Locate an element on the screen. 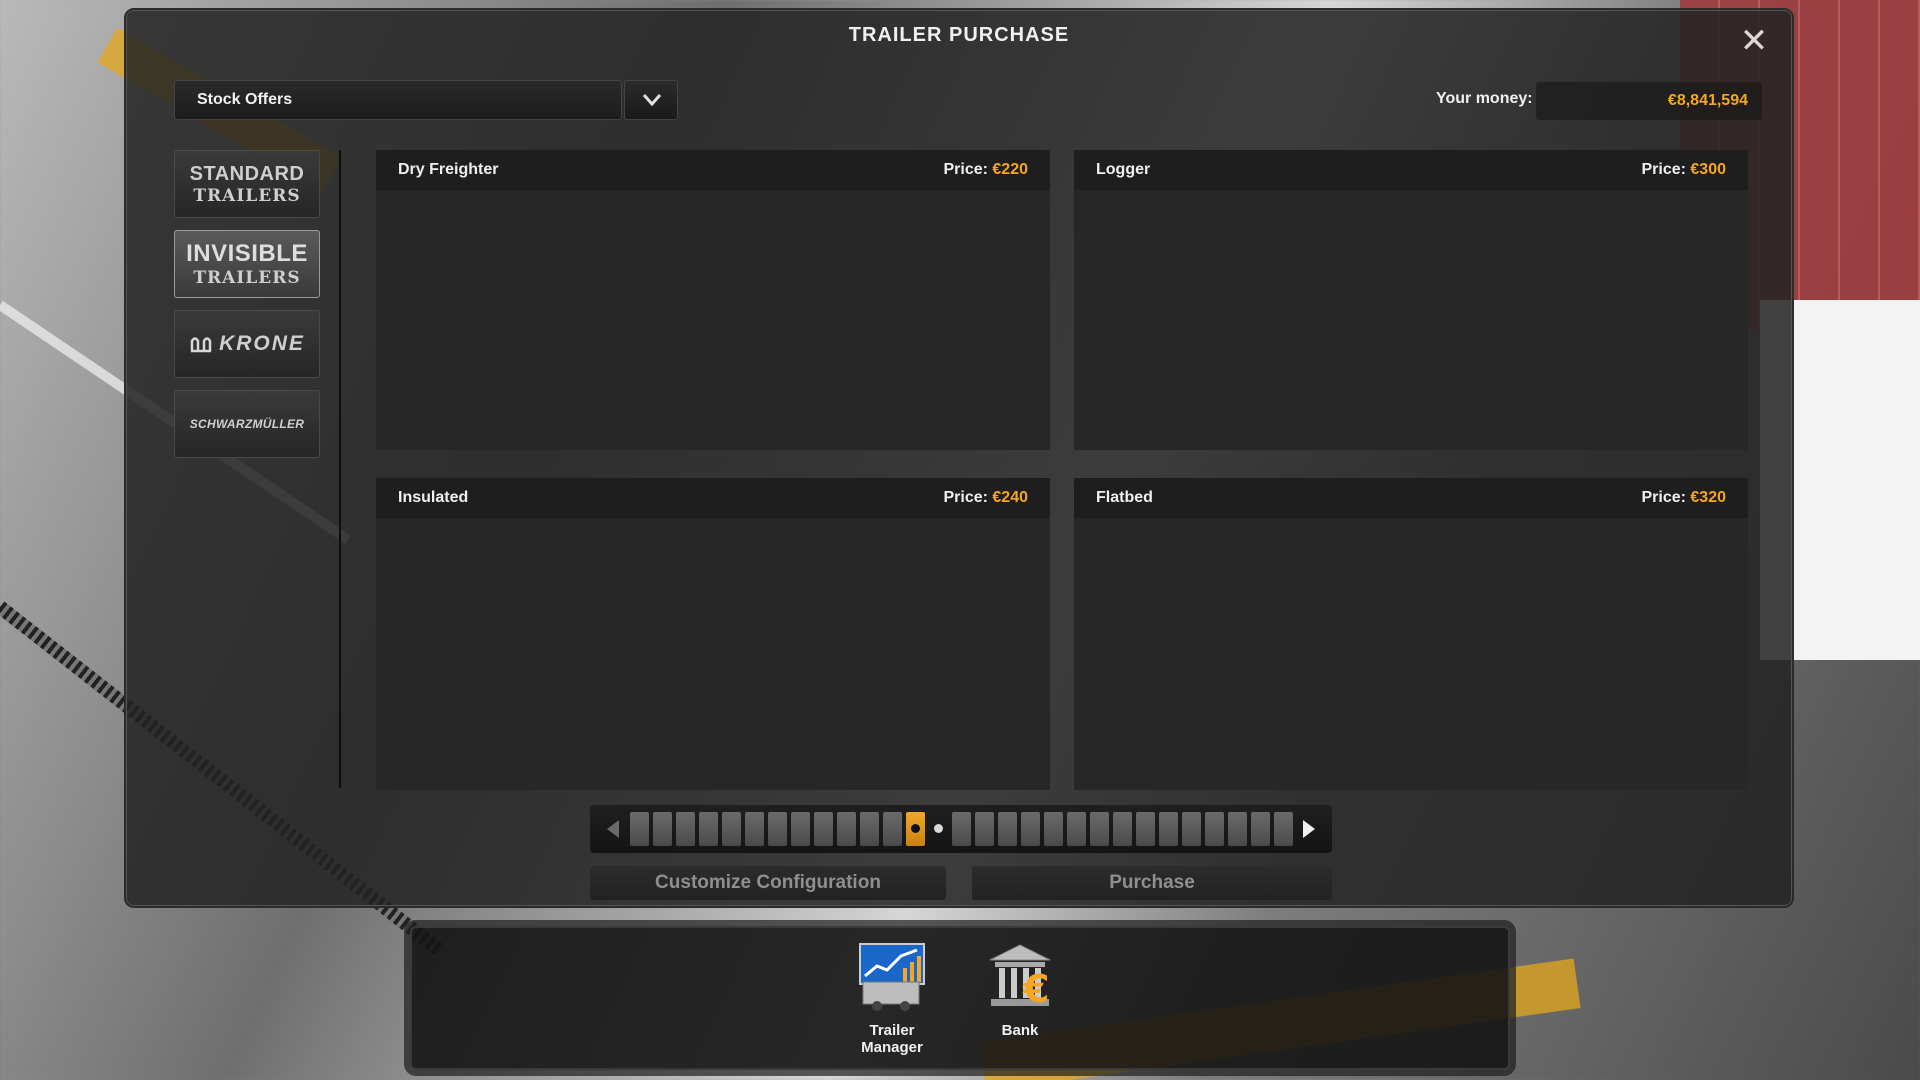 Image resolution: width=1920 pixels, height=1080 pixels. page-slider is located at coordinates (961, 829).